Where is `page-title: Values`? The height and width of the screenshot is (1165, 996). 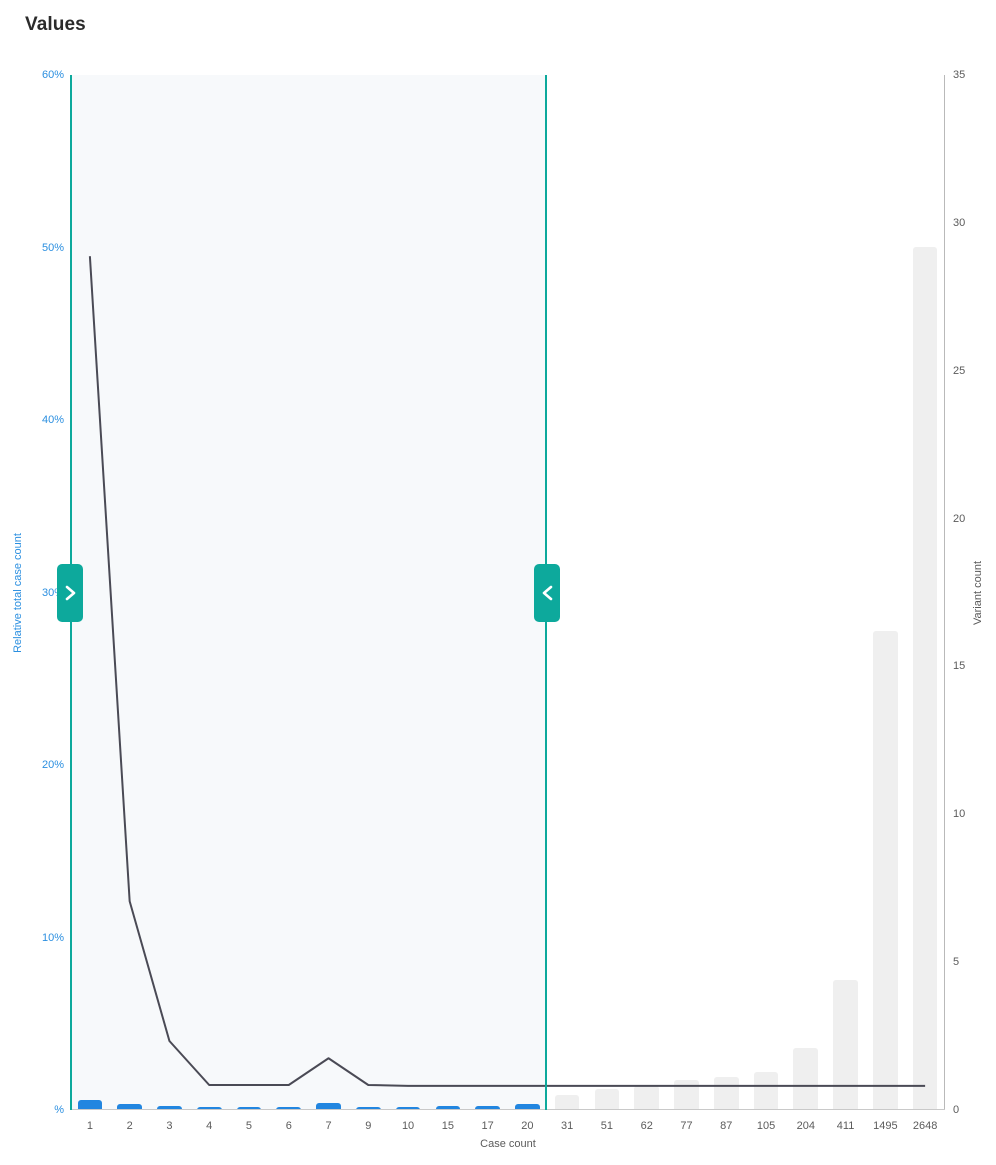 page-title: Values is located at coordinates (55, 24).